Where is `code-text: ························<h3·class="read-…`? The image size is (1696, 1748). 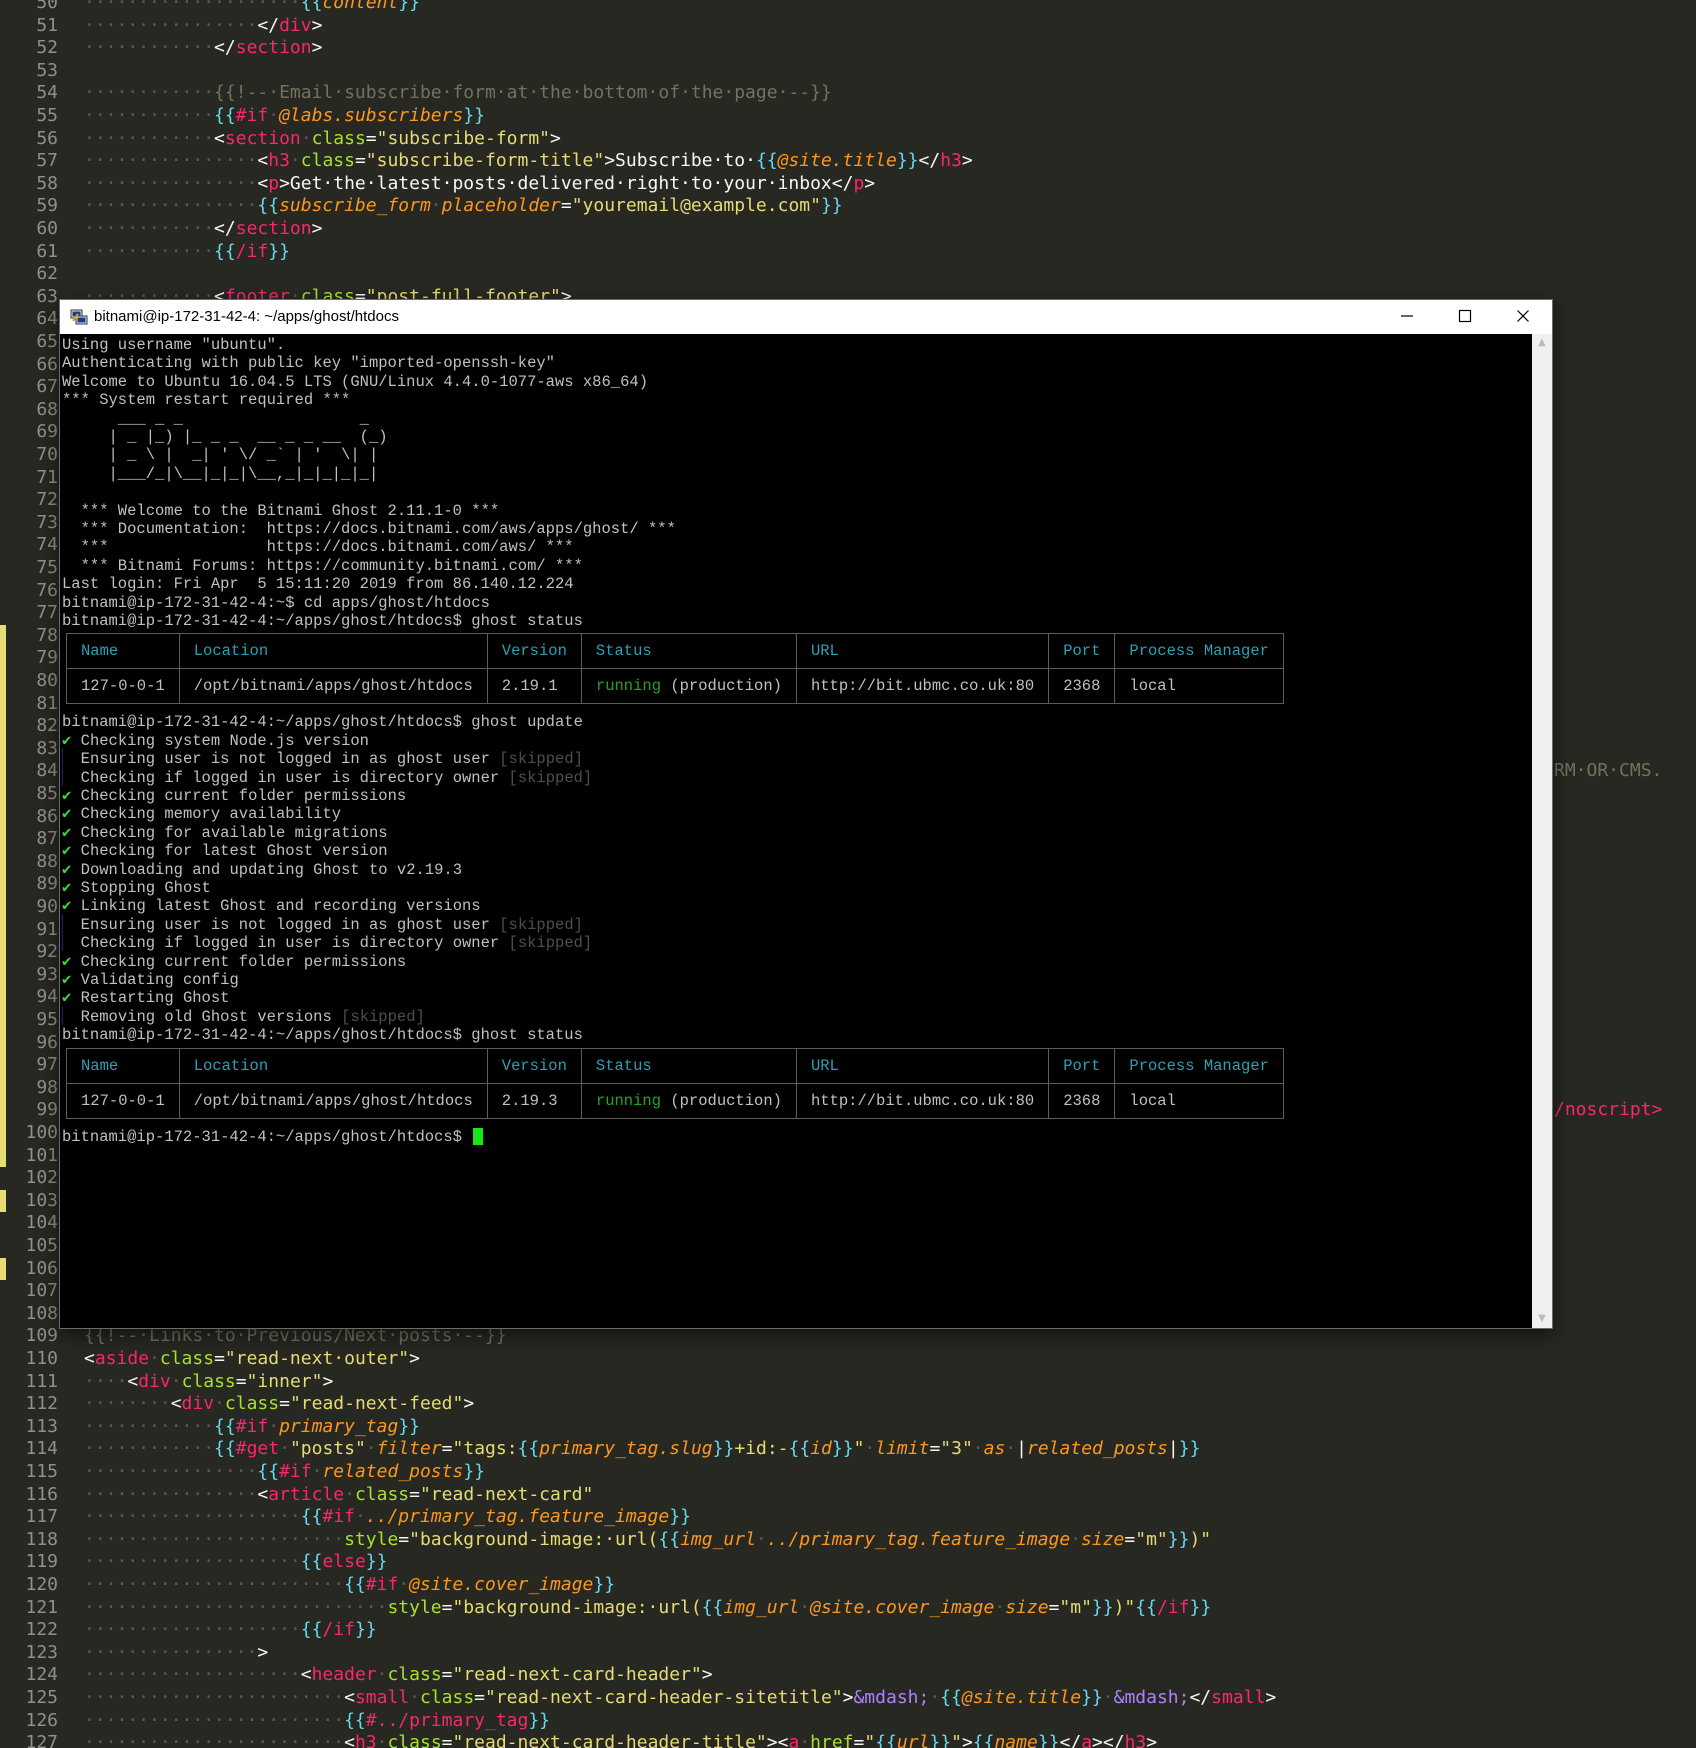
code-text: ························<h3·class="read-… is located at coordinates (621, 1740).